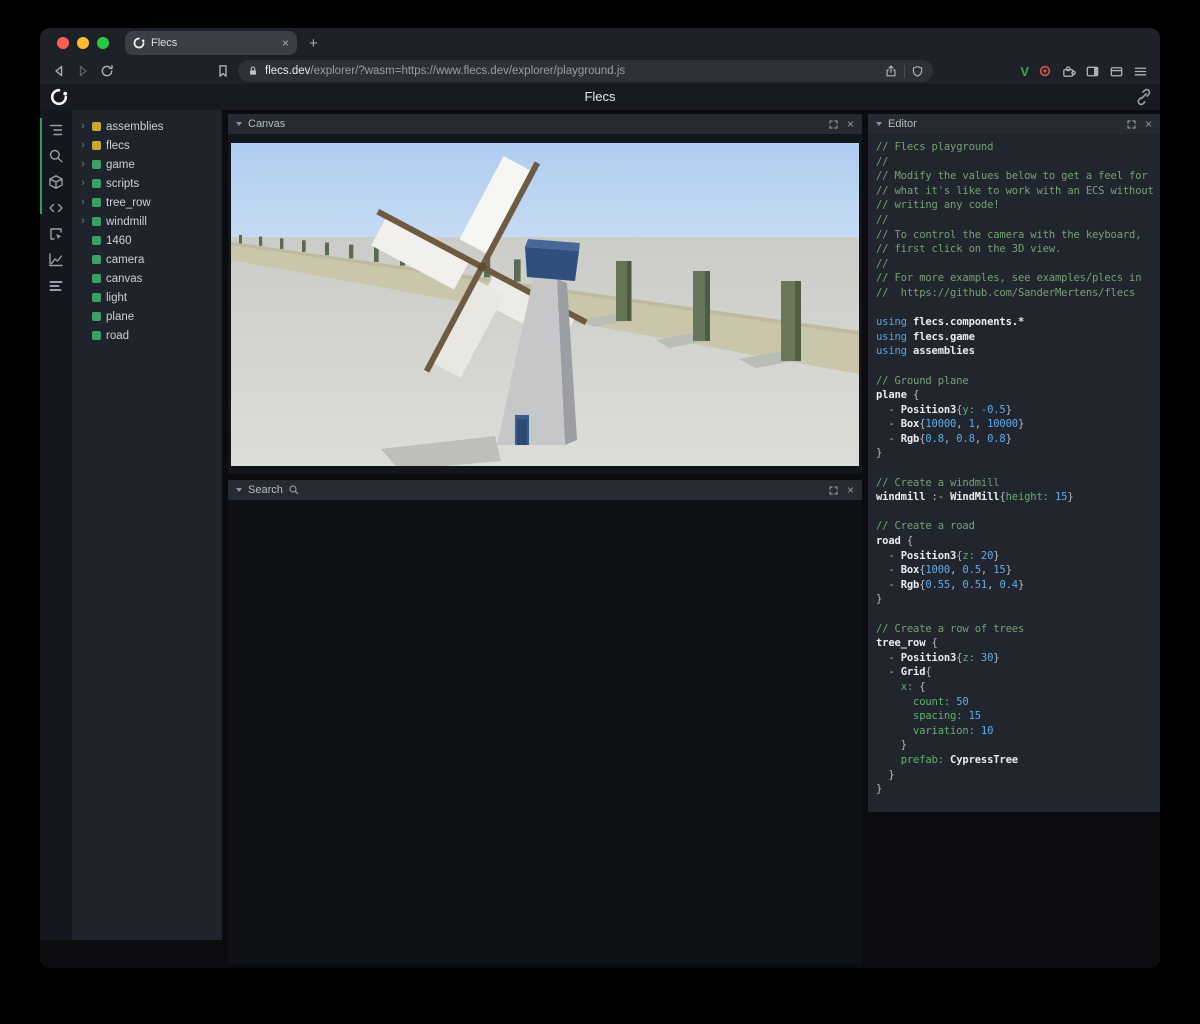 Image resolution: width=1200 pixels, height=1024 pixels. Describe the element at coordinates (128, 202) in the screenshot. I see `tree-item-label: tree_row` at that location.